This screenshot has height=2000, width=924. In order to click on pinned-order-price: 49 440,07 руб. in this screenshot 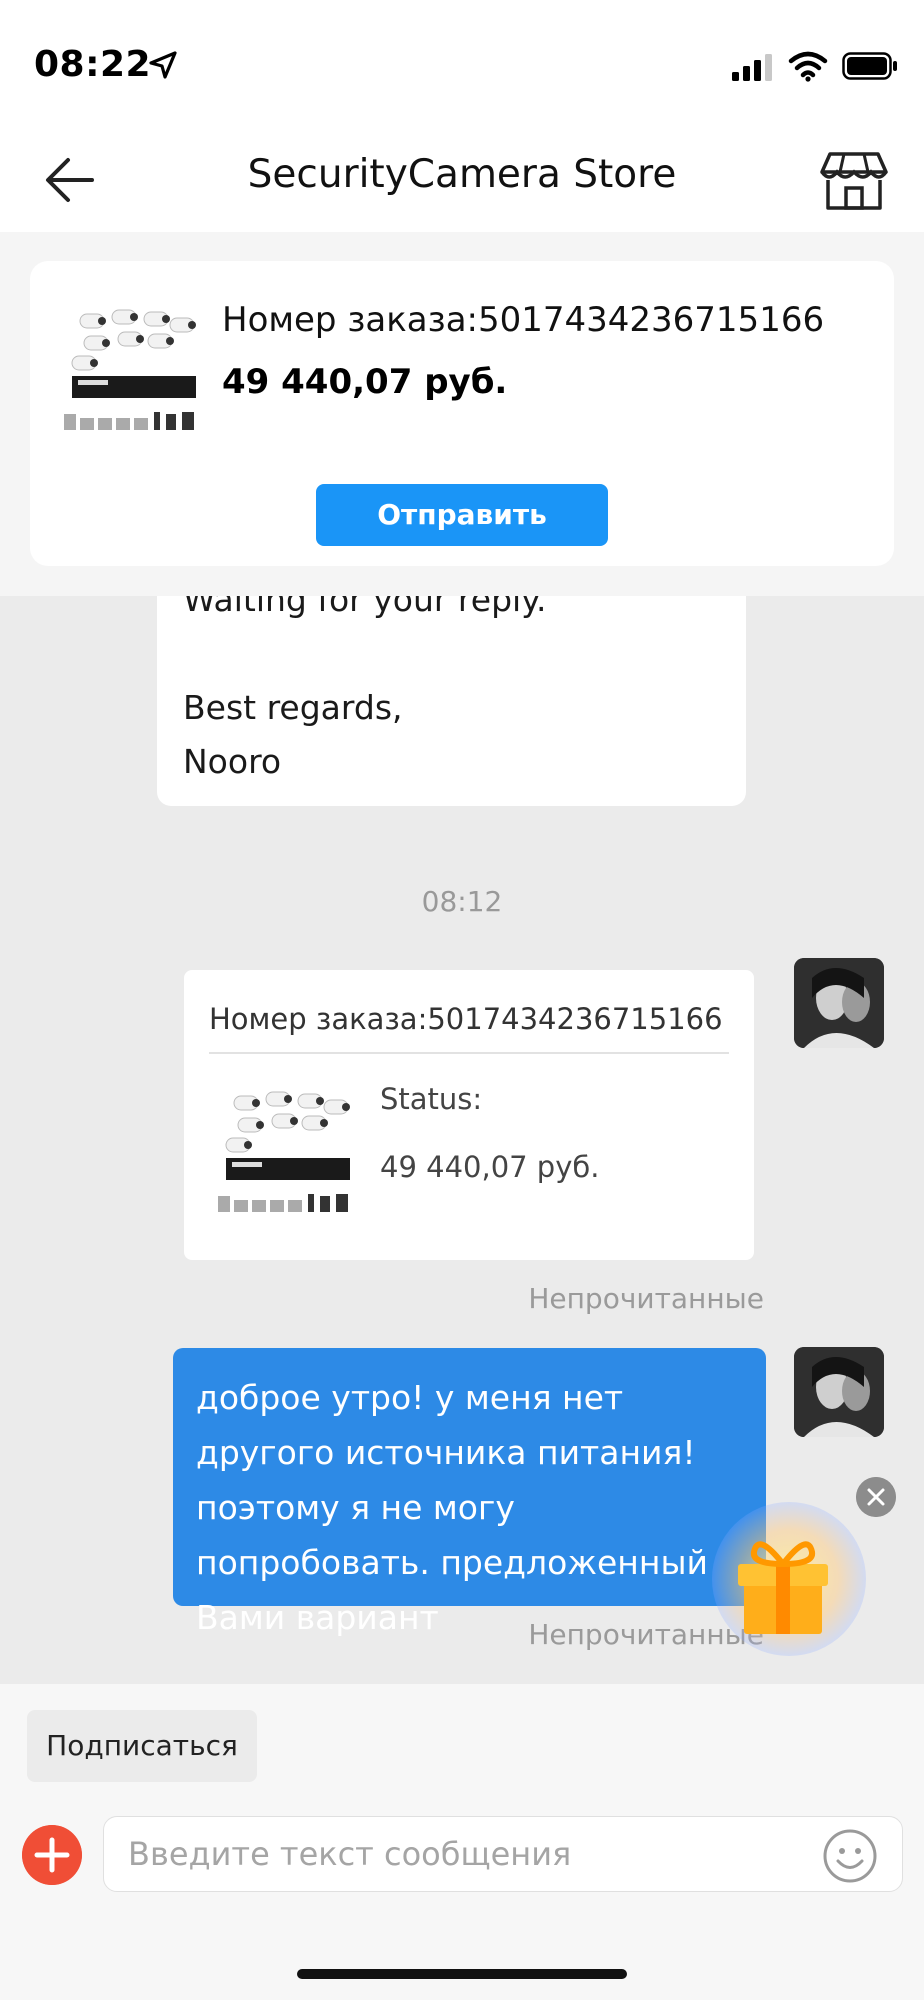, I will do `click(365, 382)`.